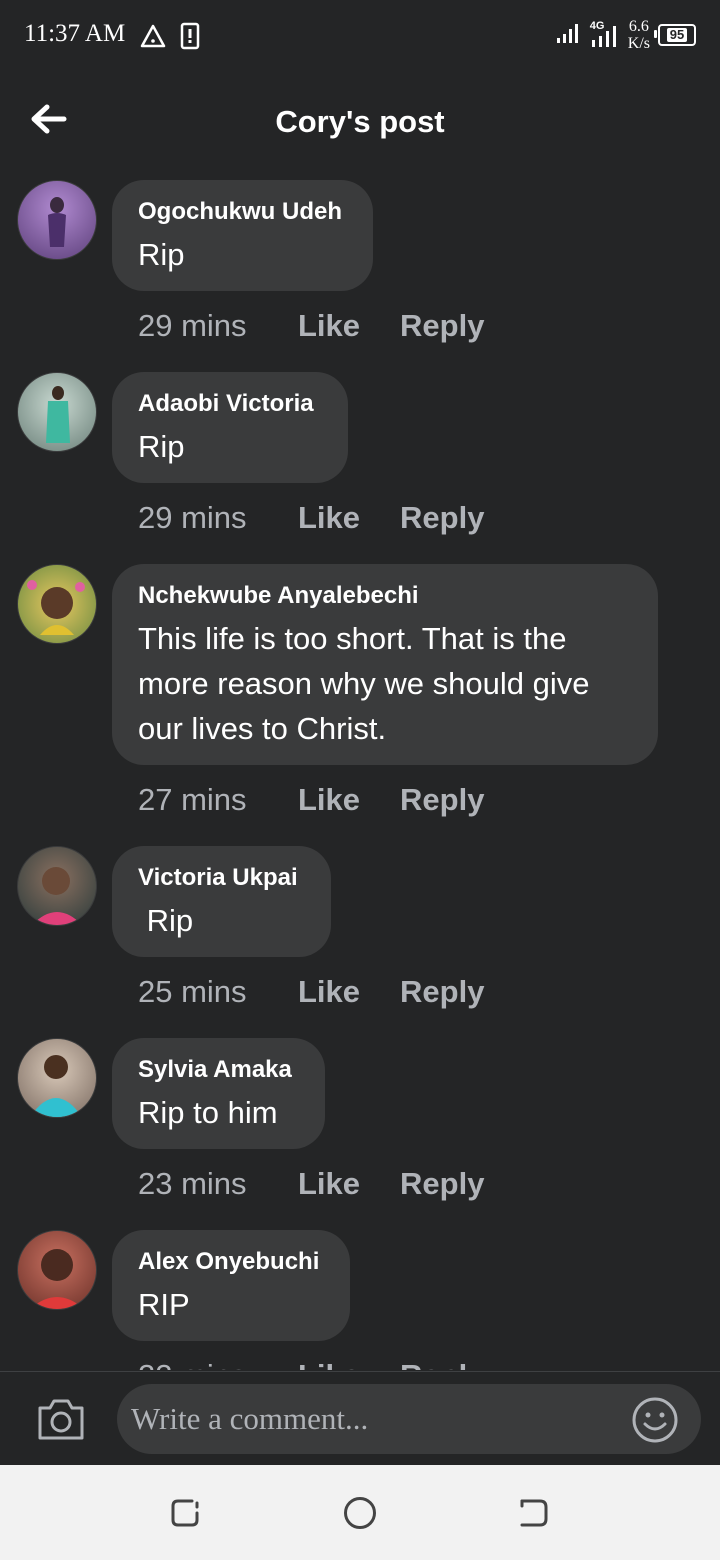 The height and width of the screenshot is (1560, 720). I want to click on comment-author: Ogochukwu Udeh, so click(242, 212).